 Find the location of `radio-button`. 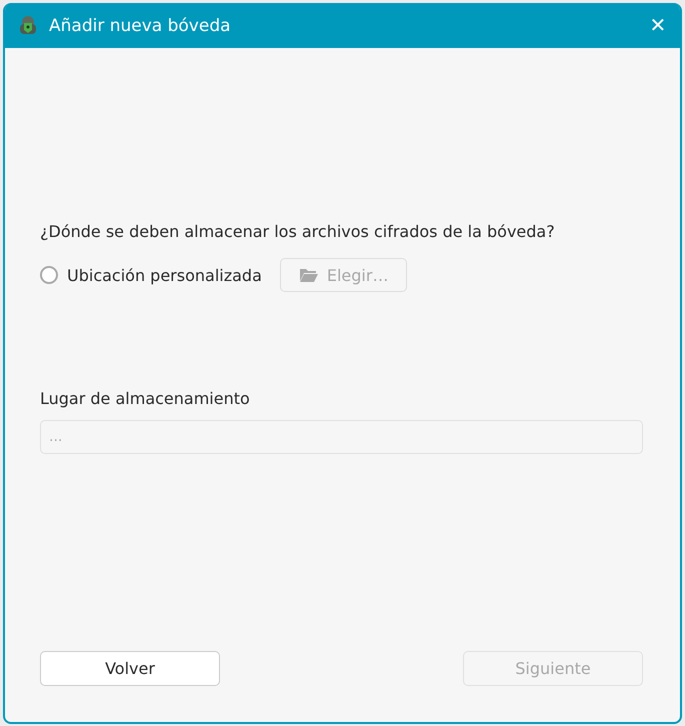

radio-button is located at coordinates (49, 275).